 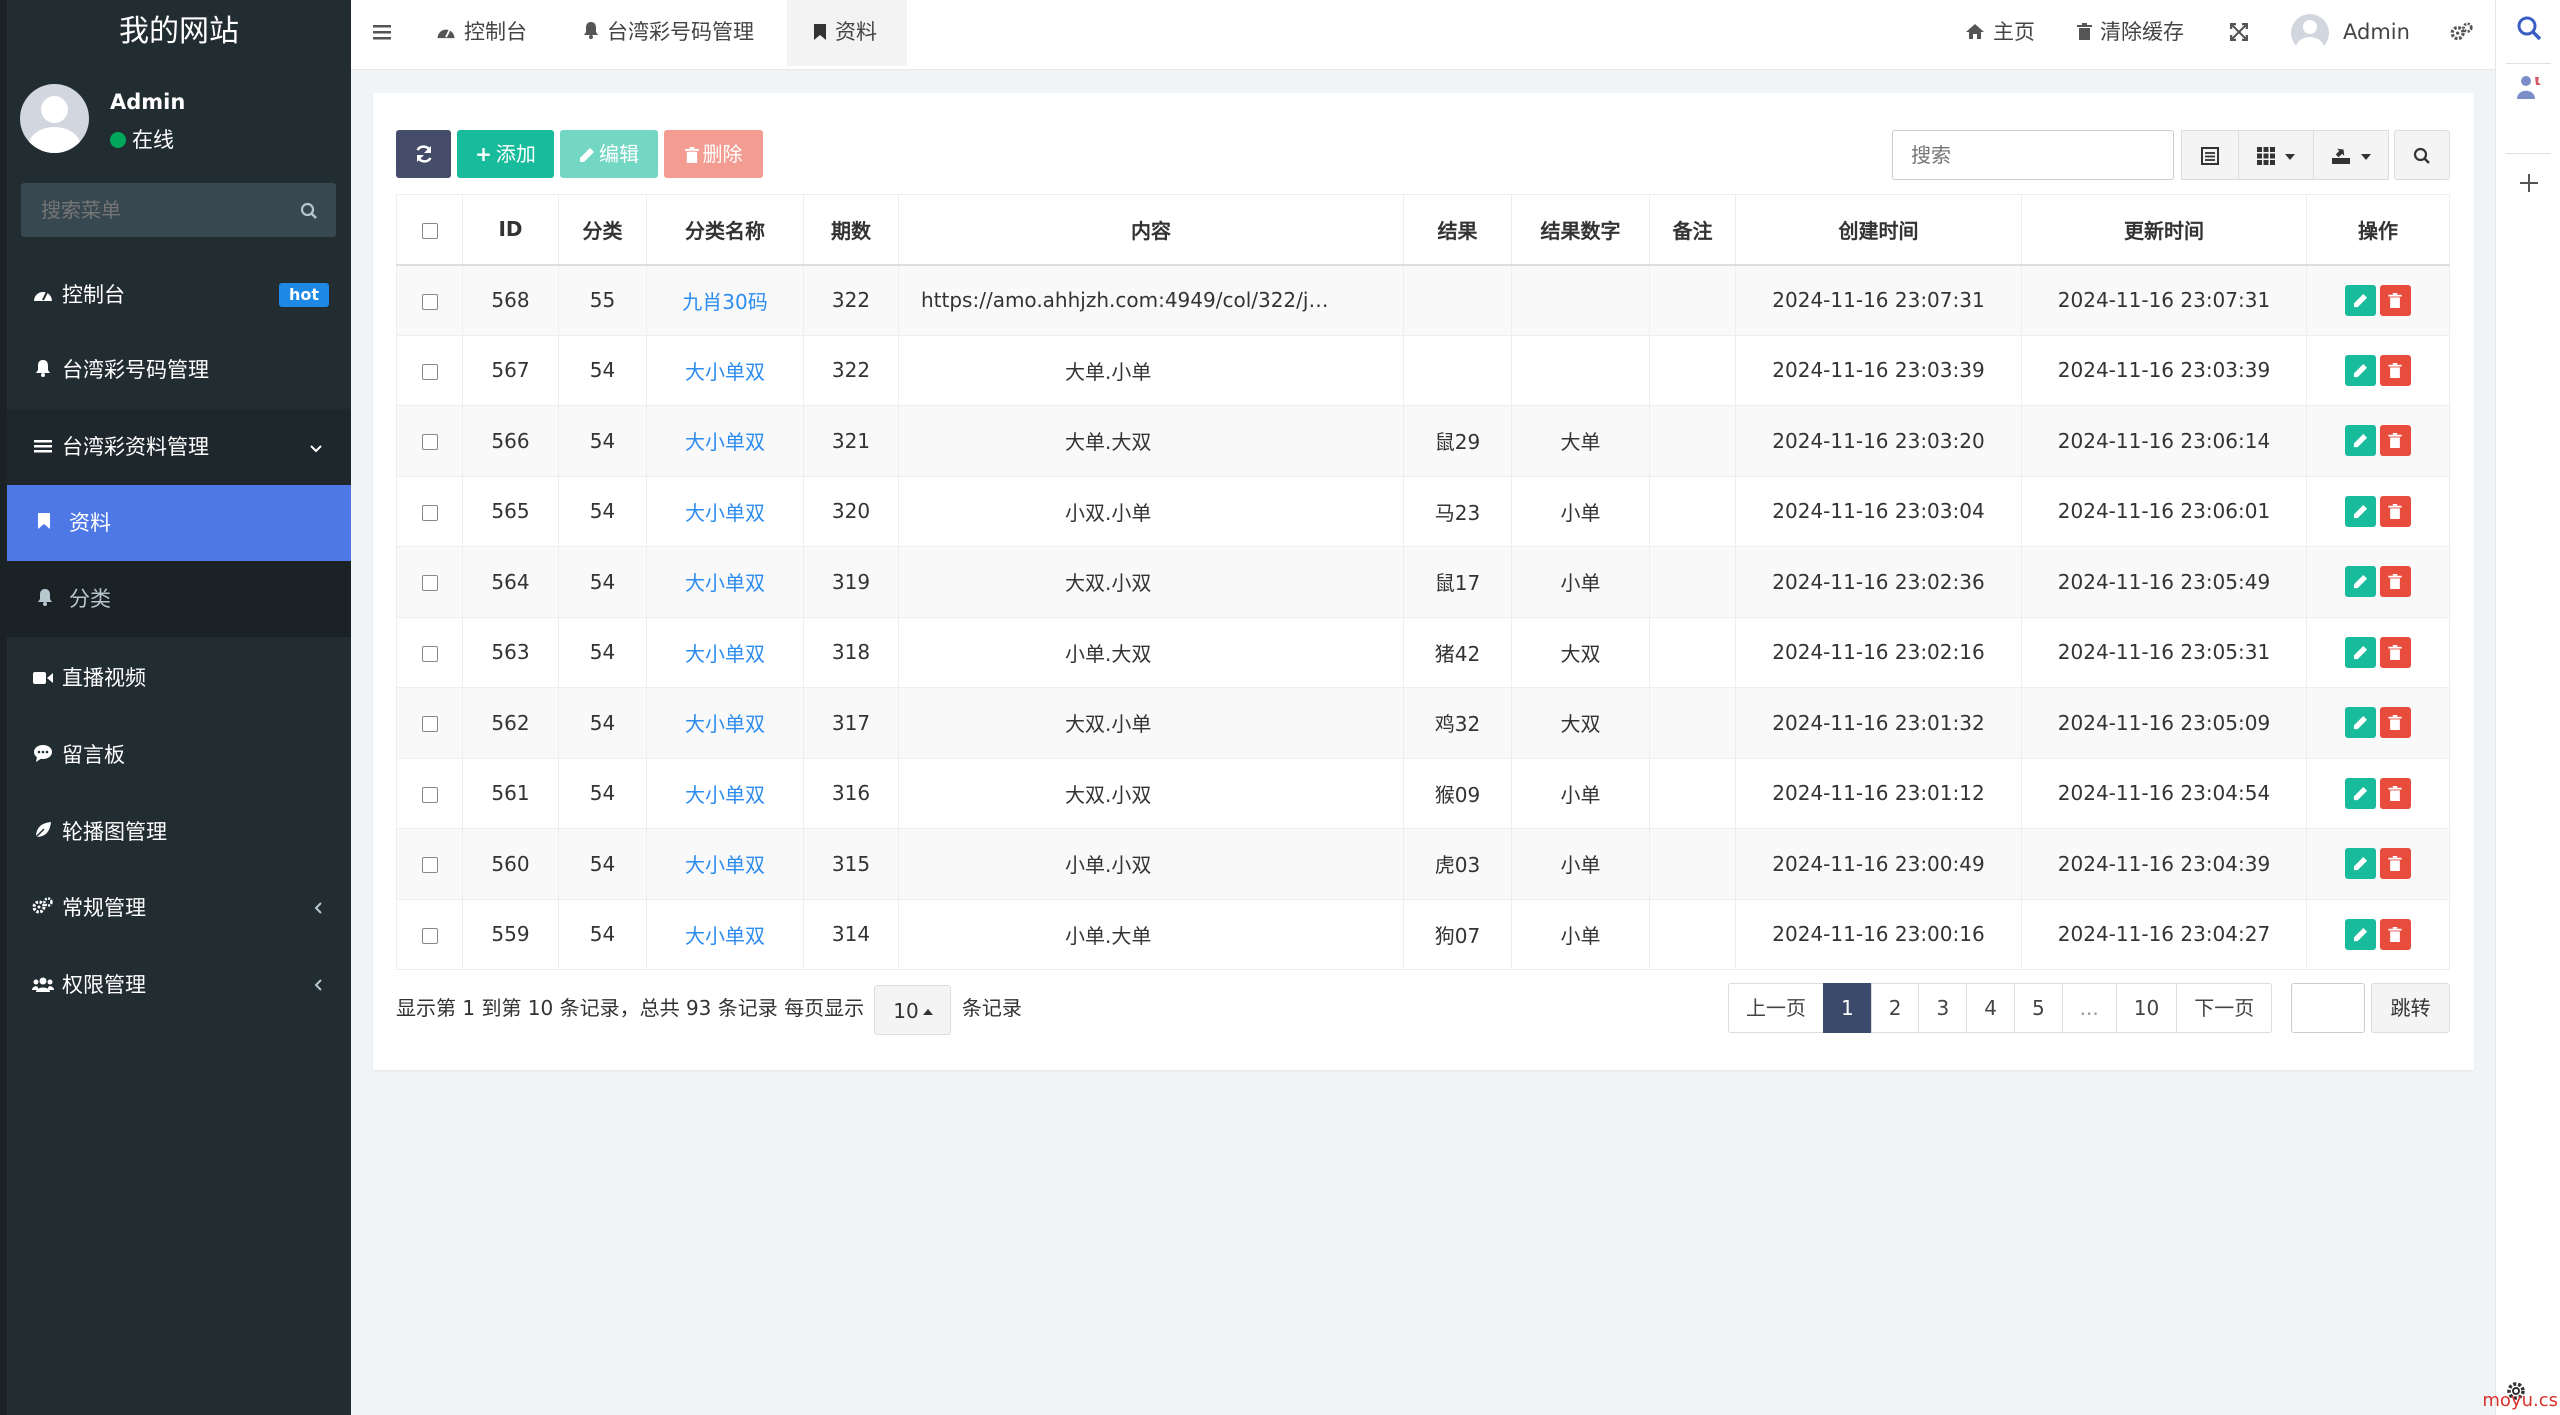 I want to click on sidebar-search-input, so click(x=151, y=210).